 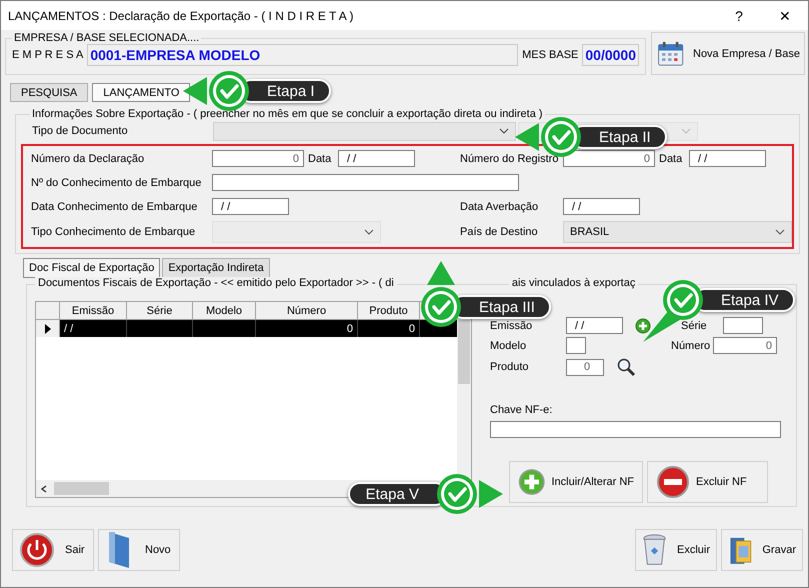 What do you see at coordinates (216, 283) in the screenshot?
I see `group-title: Documentos Fiscais de Exportação - << emitido pelo Exportador >> - ( di` at bounding box center [216, 283].